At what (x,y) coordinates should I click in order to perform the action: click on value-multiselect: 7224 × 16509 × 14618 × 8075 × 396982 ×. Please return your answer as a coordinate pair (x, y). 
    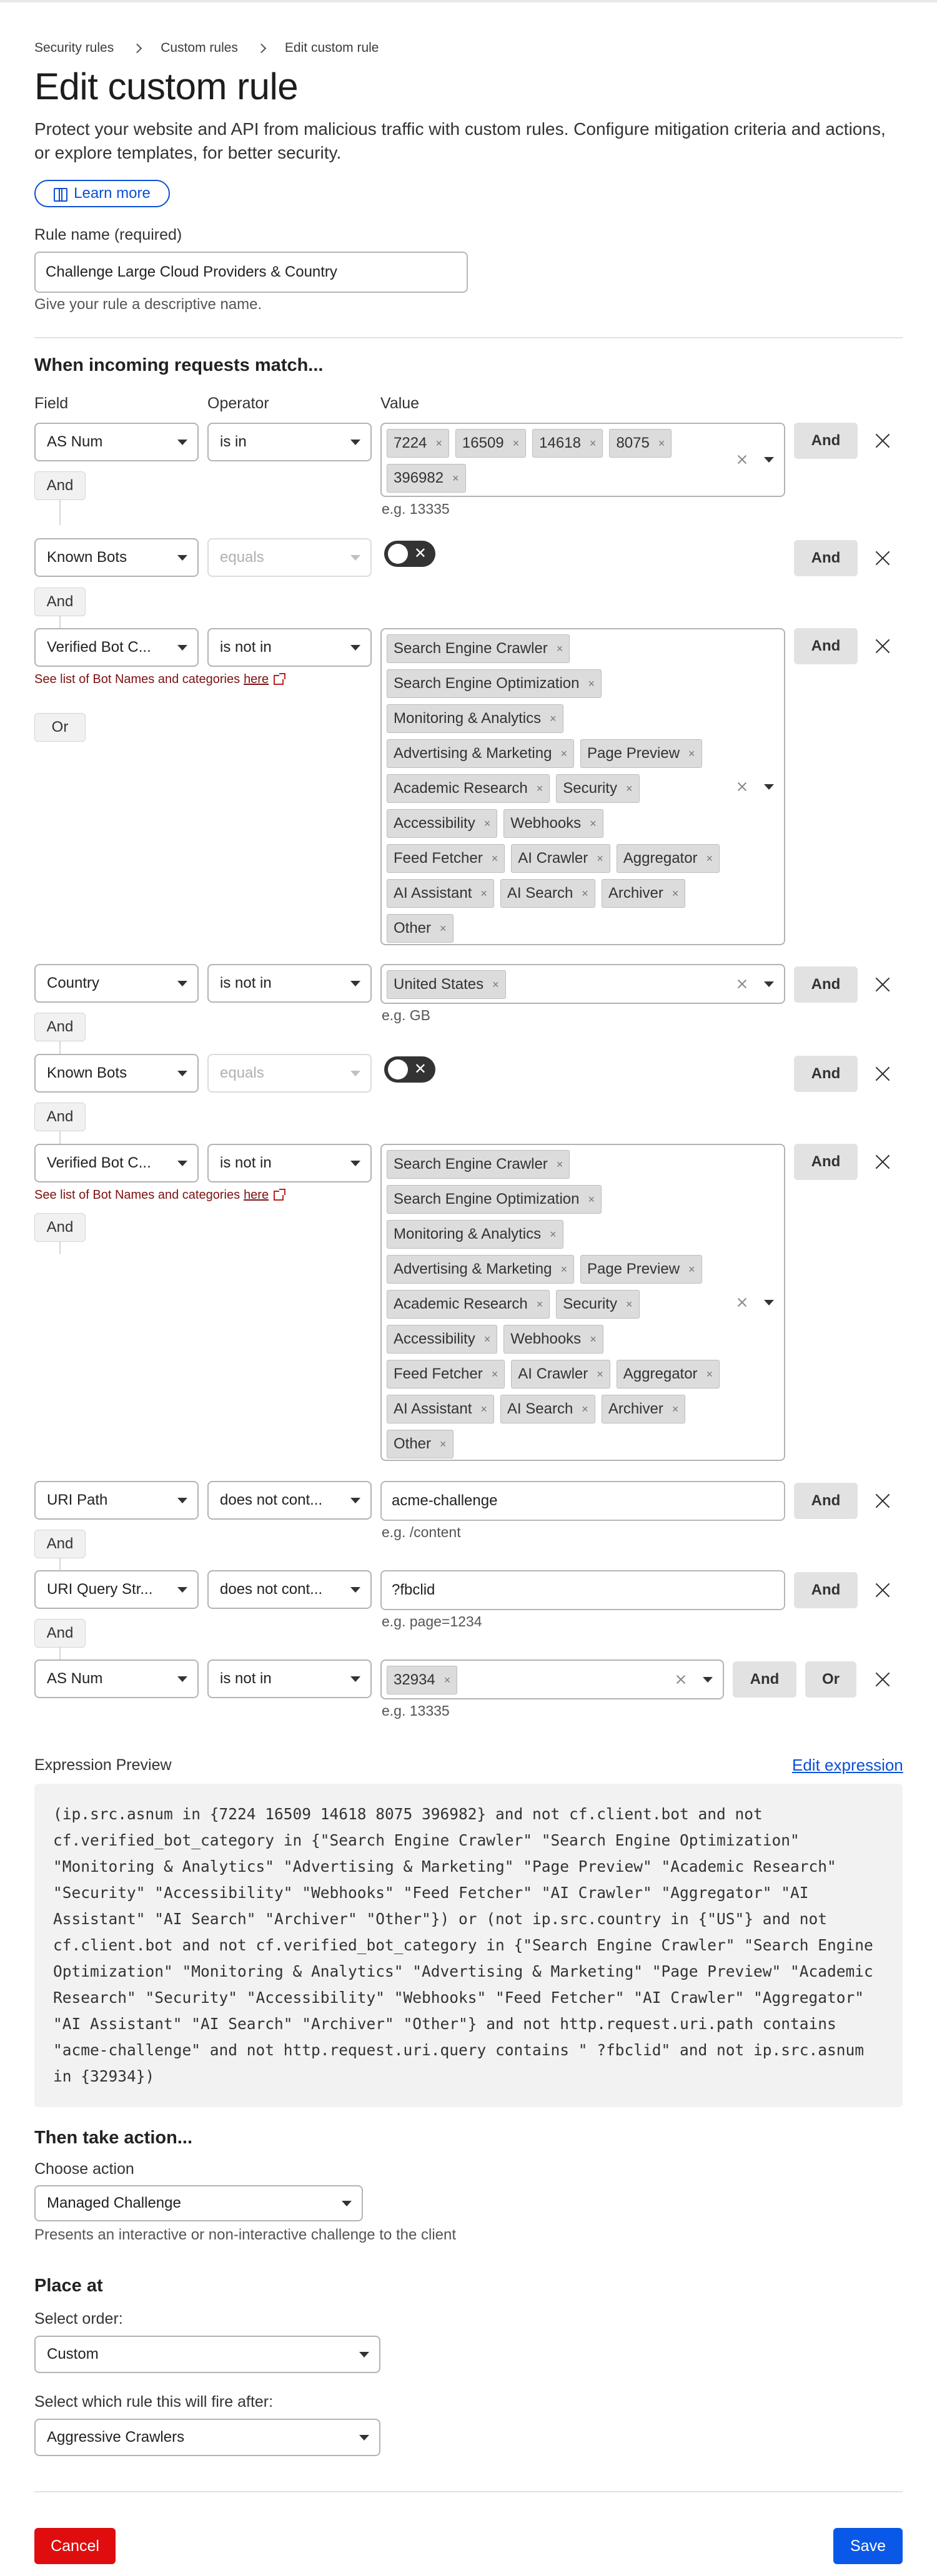
    Looking at the image, I should click on (583, 460).